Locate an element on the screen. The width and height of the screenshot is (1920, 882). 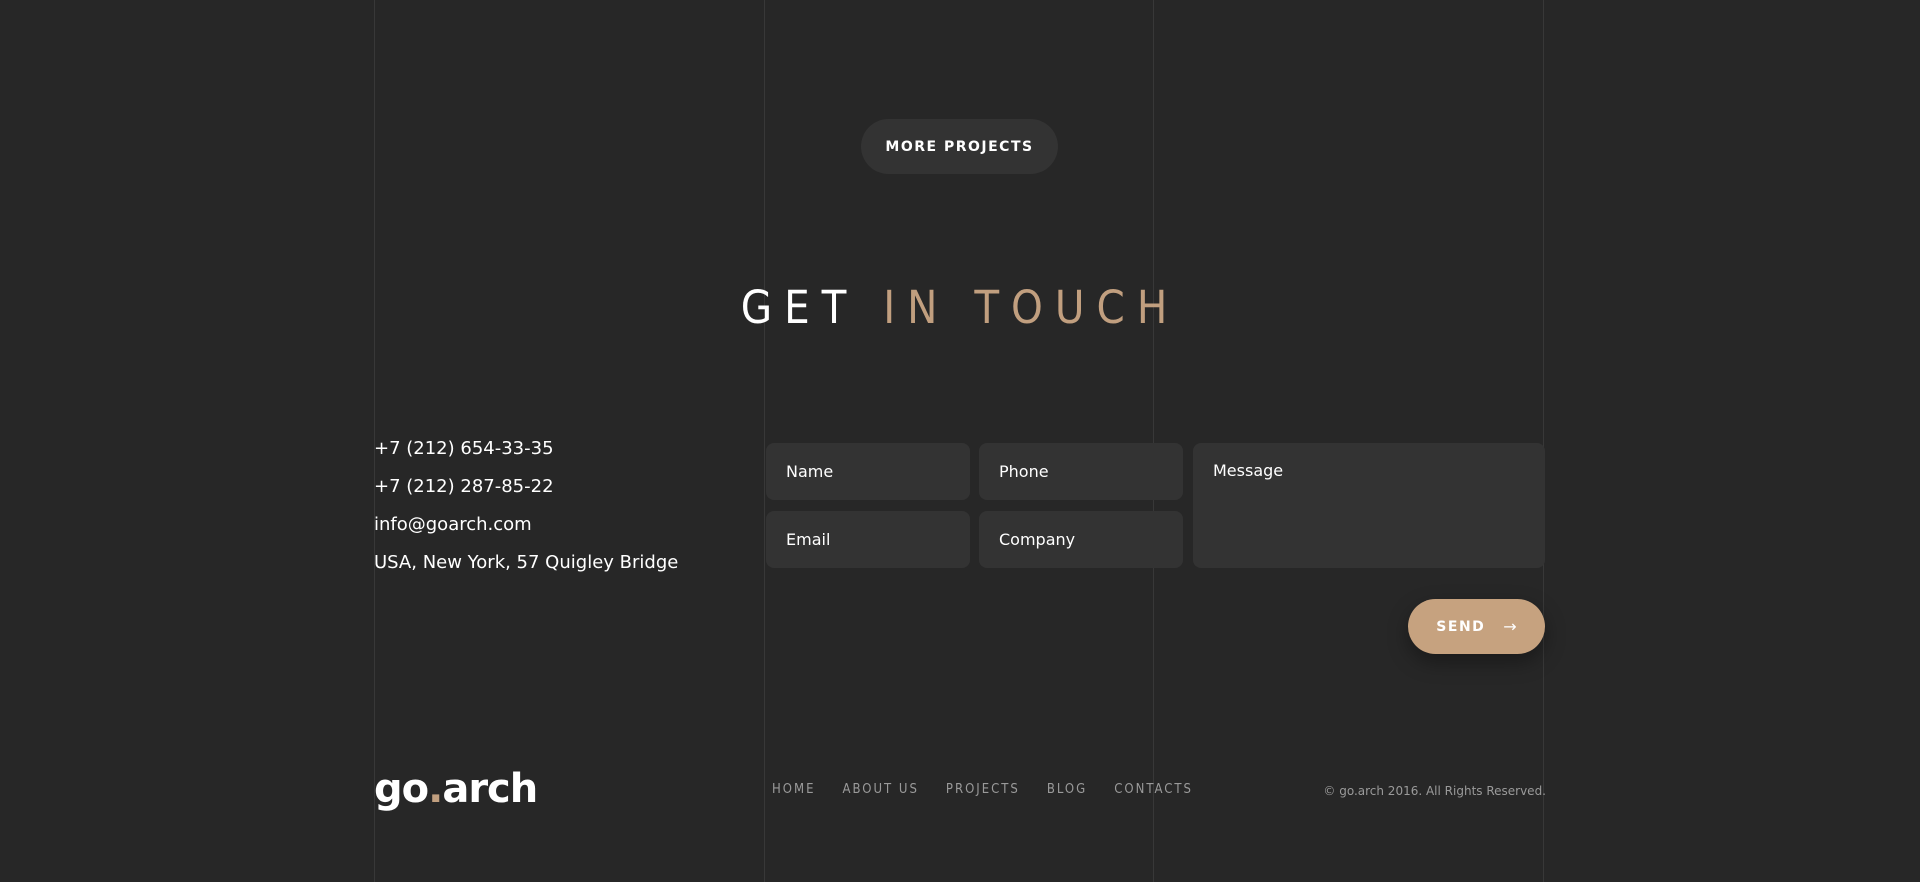
copyright-text: © go.arch 2016. All Rights Reserved. is located at coordinates (1434, 791).